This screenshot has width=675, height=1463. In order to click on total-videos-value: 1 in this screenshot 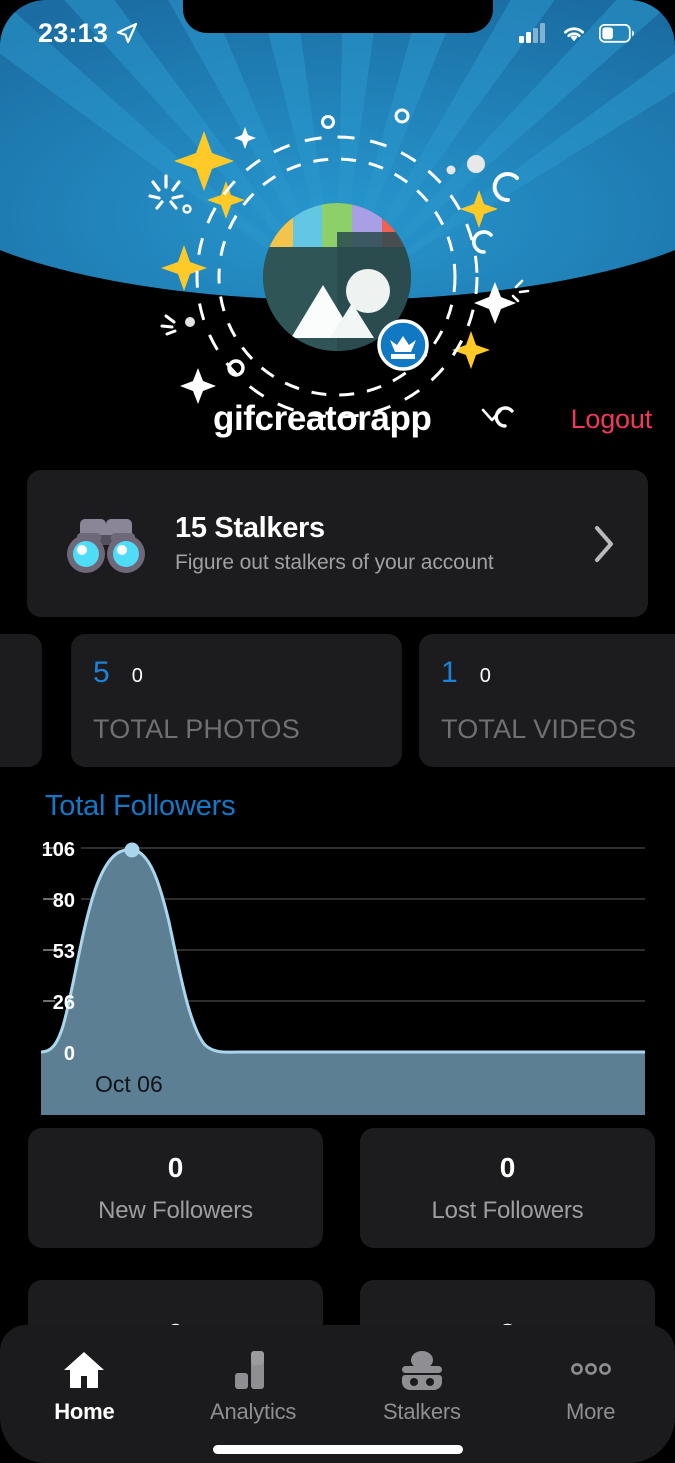, I will do `click(449, 672)`.